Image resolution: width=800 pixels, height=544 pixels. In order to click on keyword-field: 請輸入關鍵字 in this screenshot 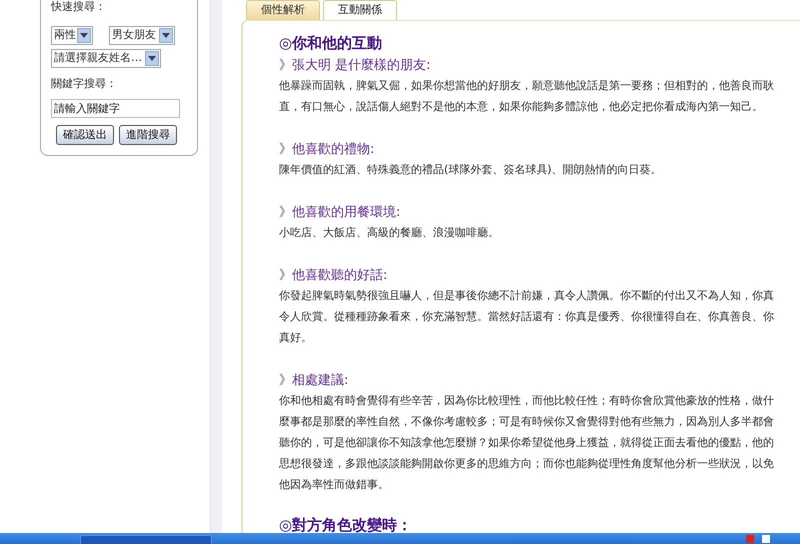, I will do `click(115, 108)`.